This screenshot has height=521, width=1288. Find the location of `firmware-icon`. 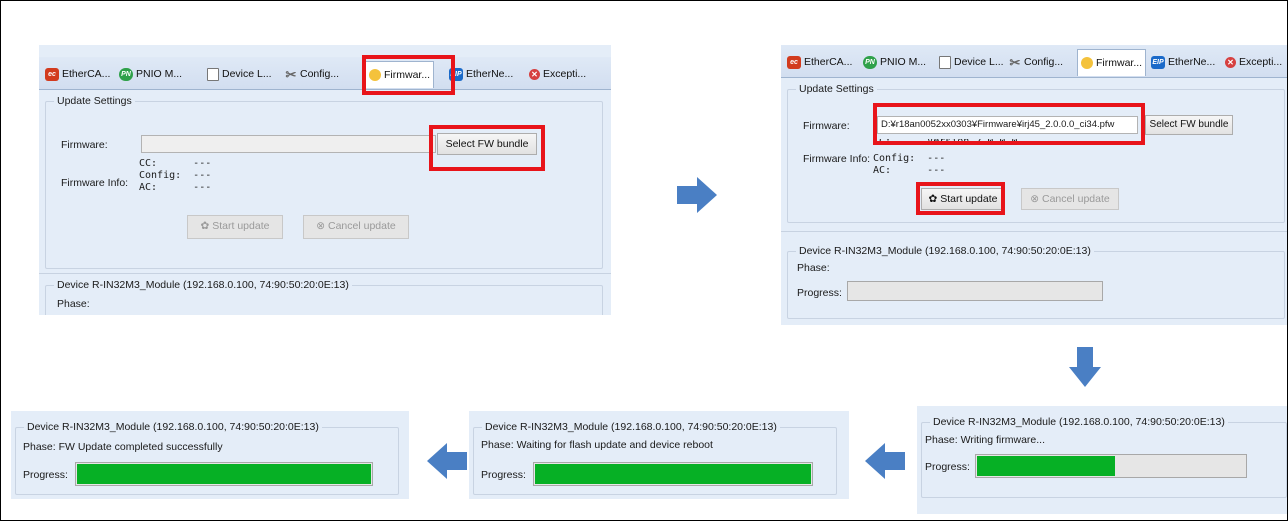

firmware-icon is located at coordinates (1087, 63).